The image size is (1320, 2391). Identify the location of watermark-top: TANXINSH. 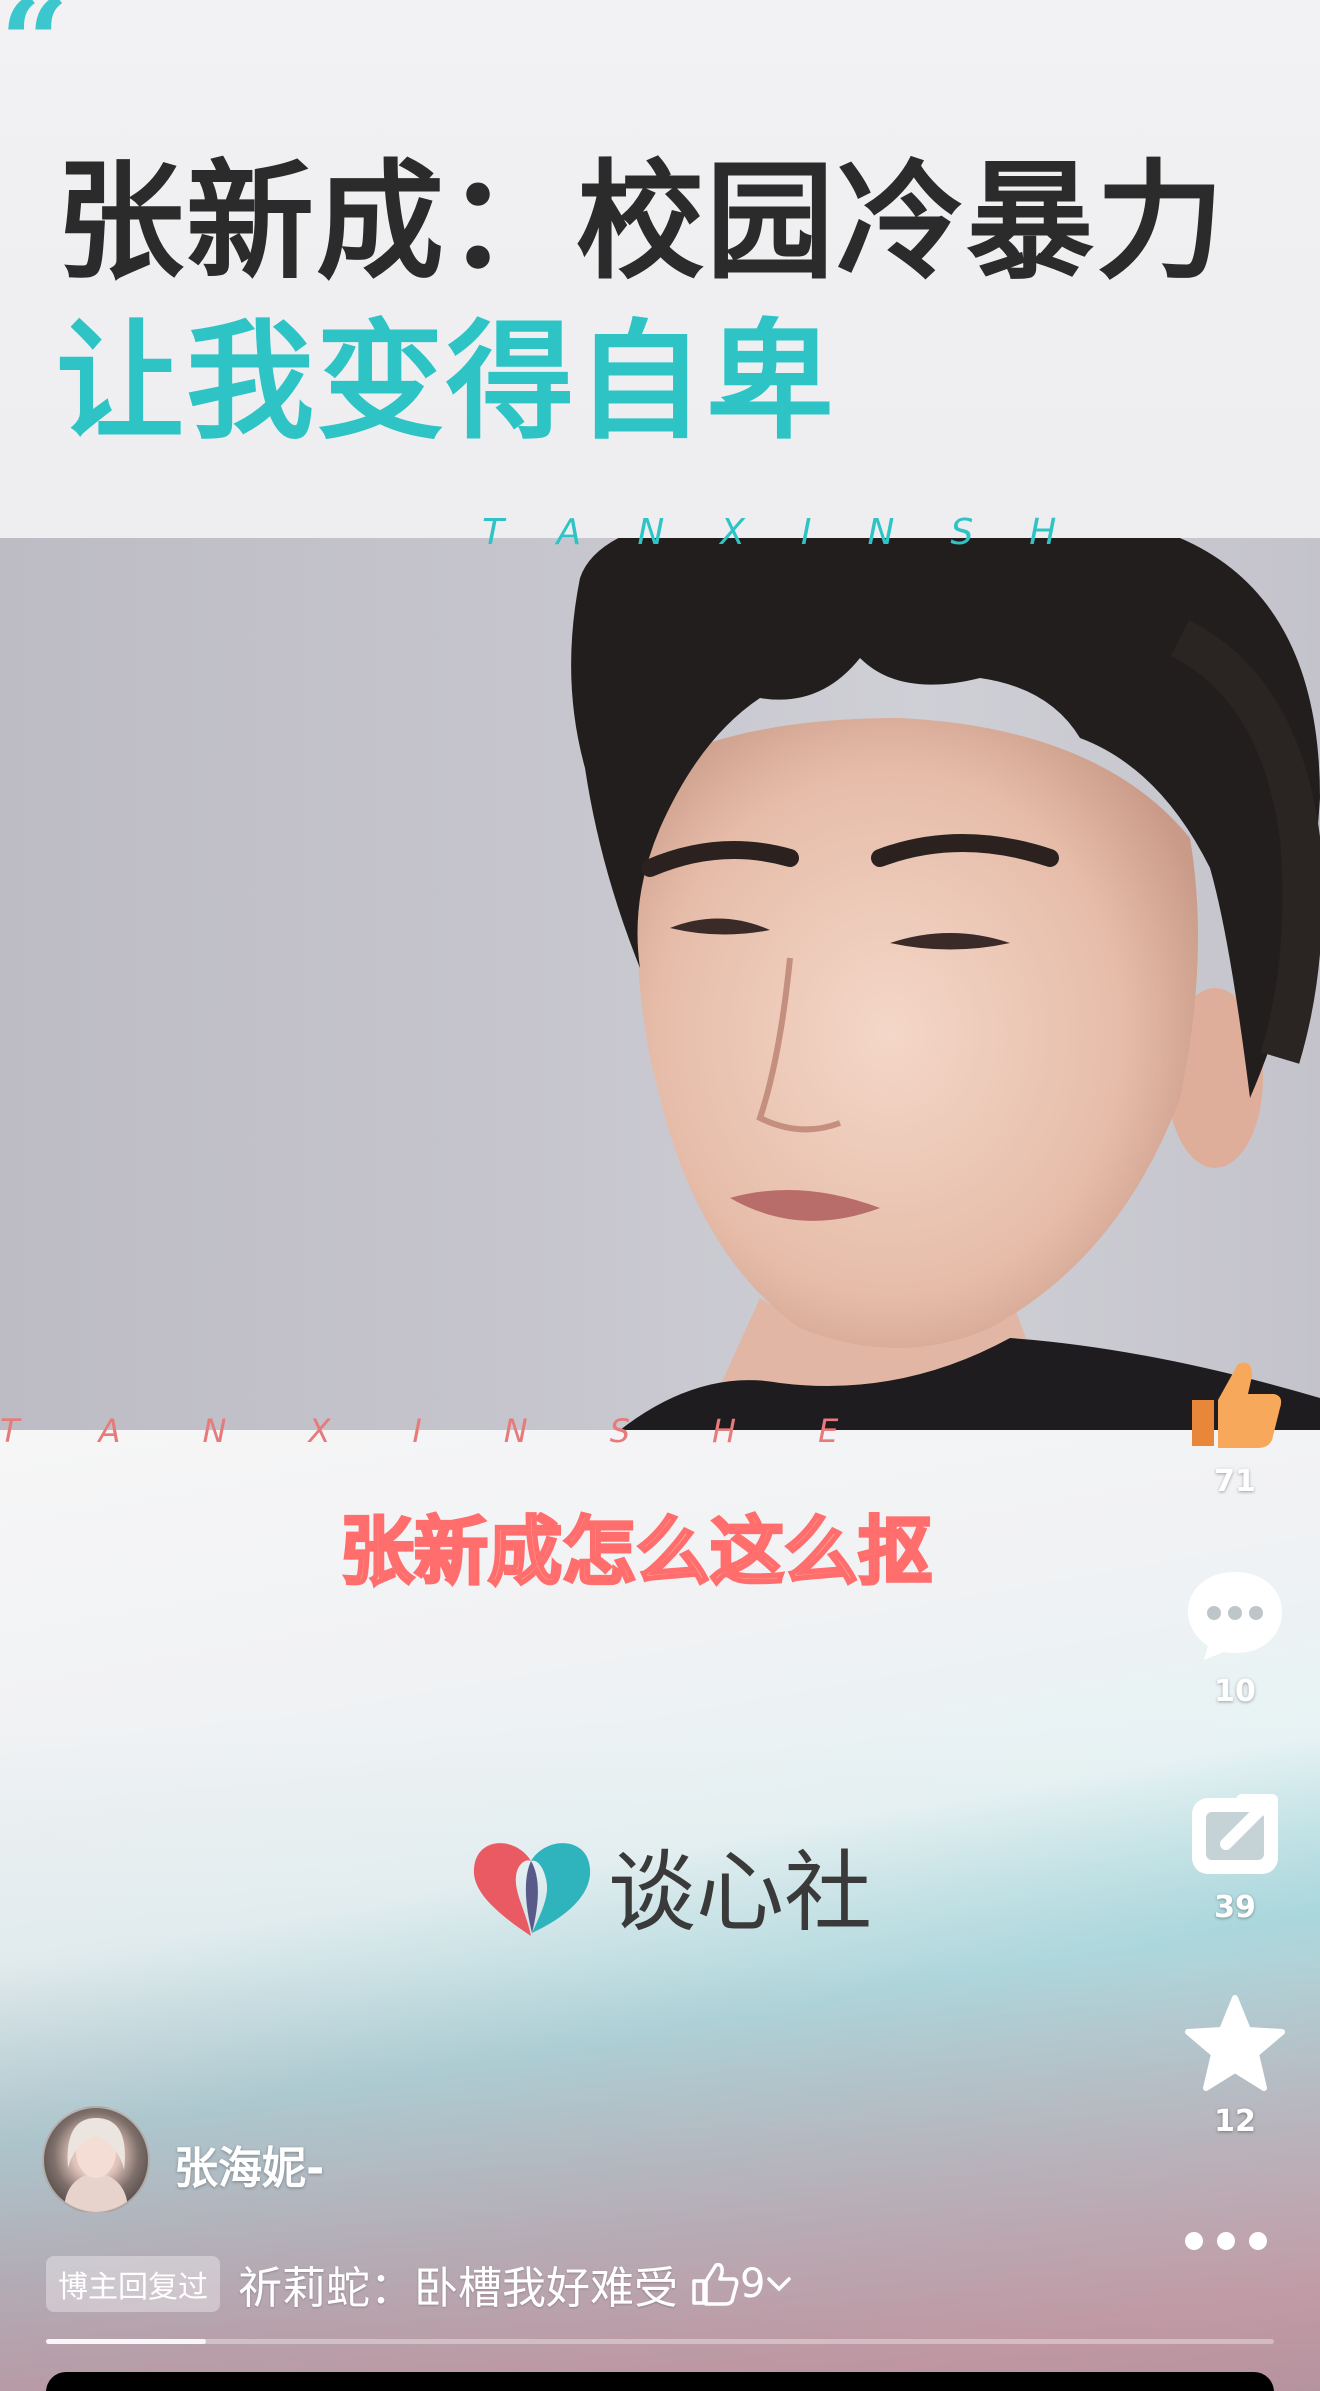
(797, 532).